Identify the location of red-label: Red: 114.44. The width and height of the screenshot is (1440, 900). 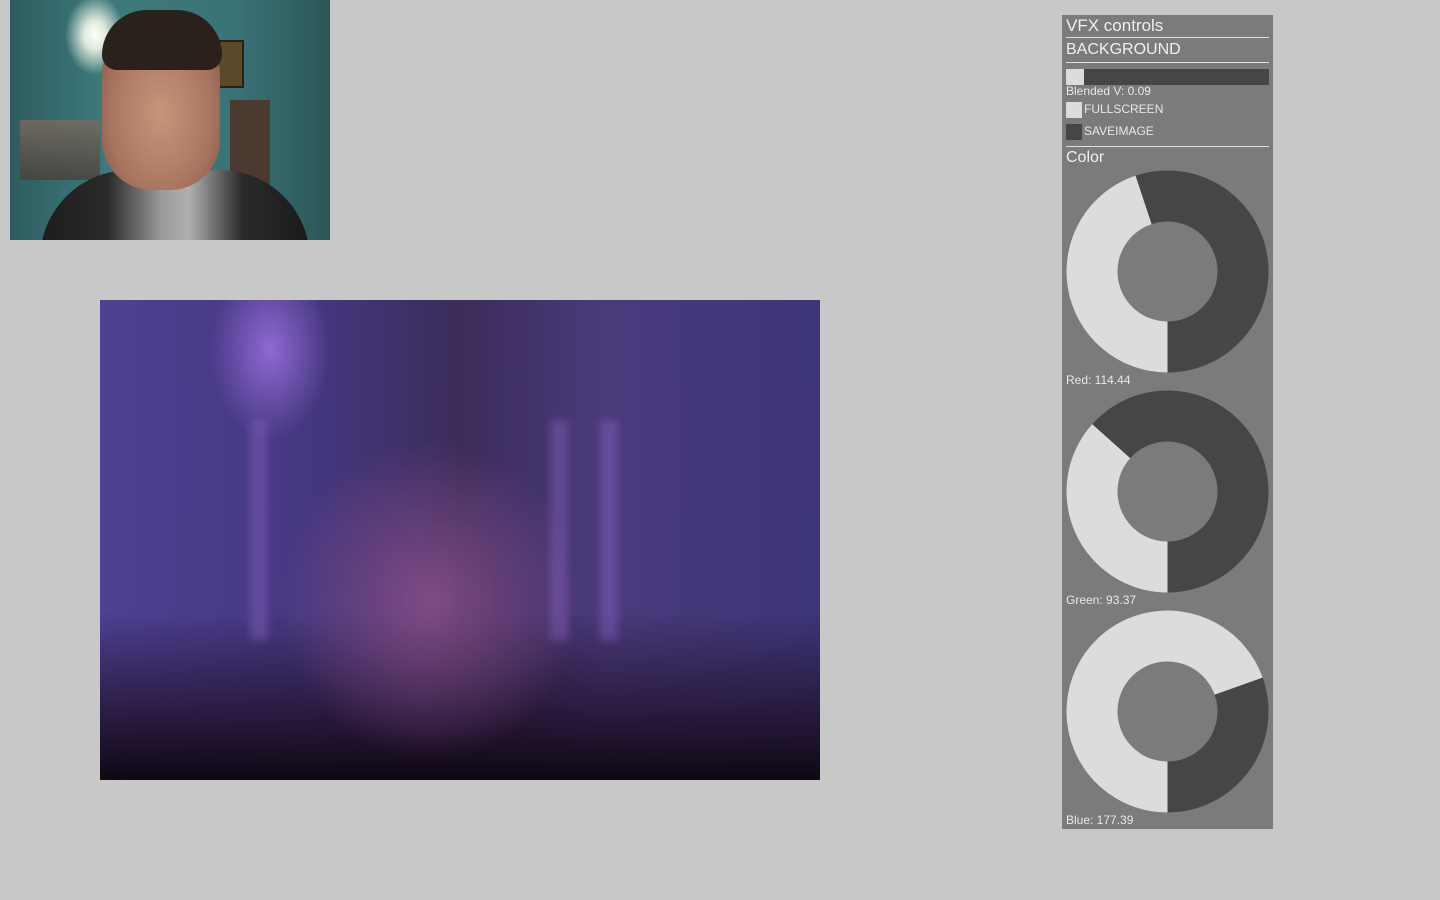
(1098, 380).